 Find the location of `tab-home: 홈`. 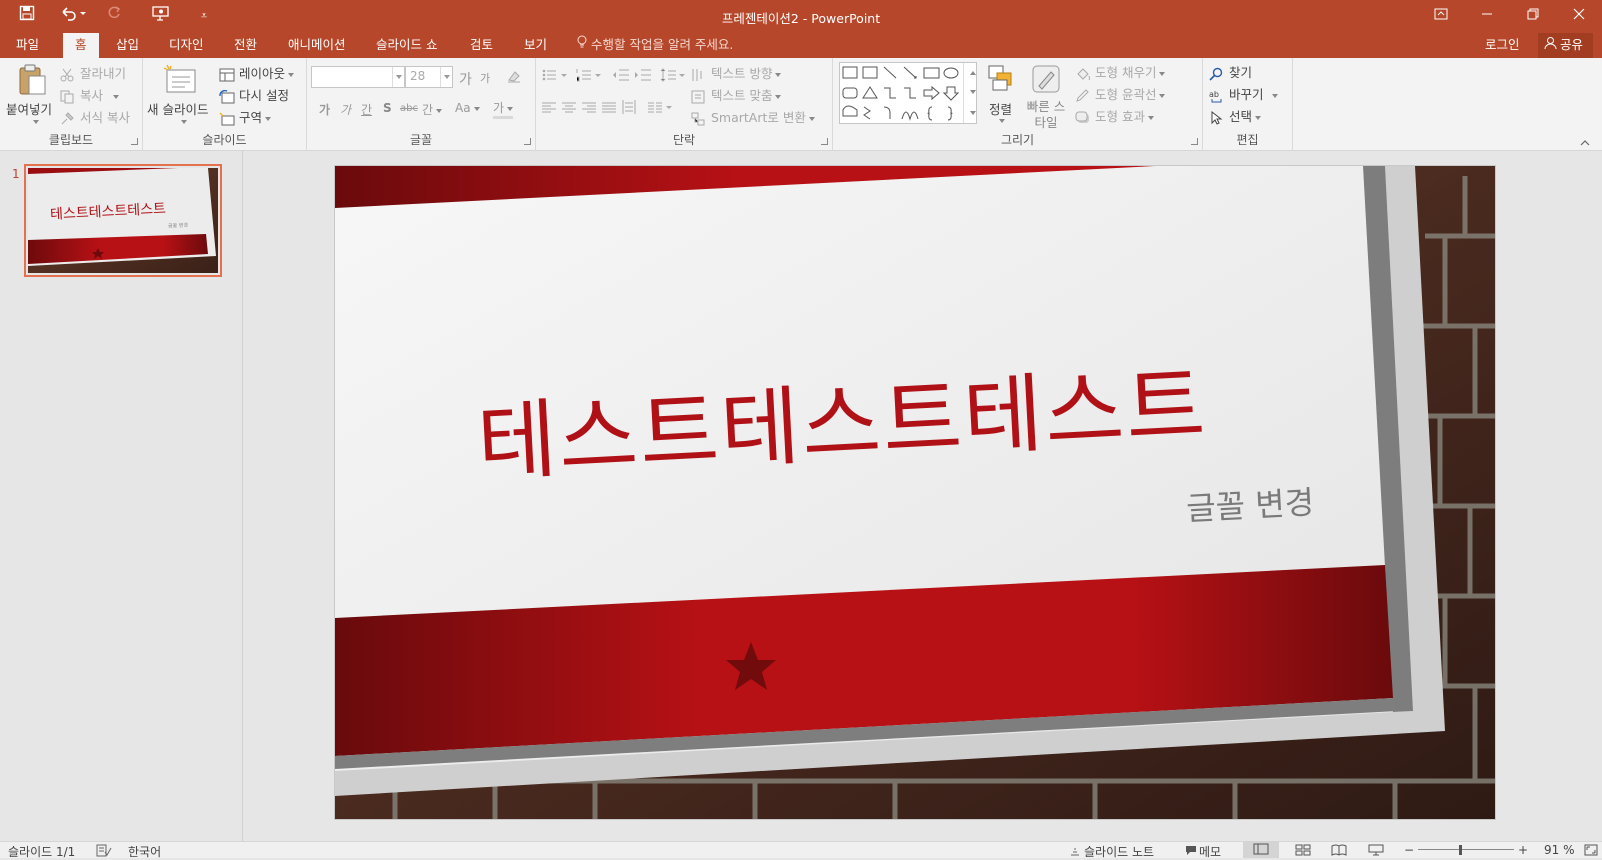

tab-home: 홈 is located at coordinates (81, 45).